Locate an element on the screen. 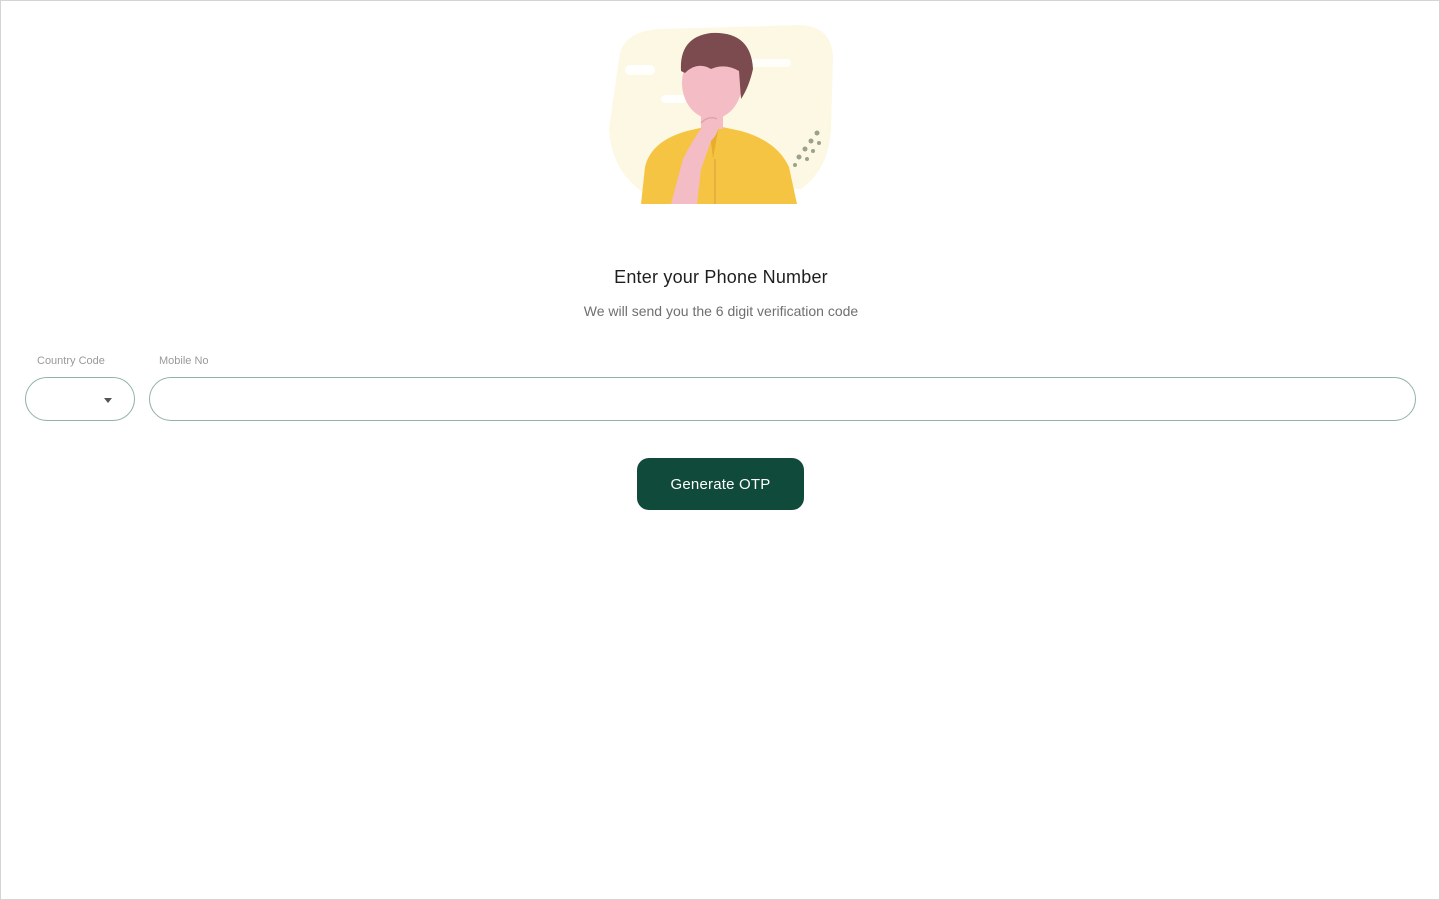 This screenshot has height=900, width=1440. country-code-label: Country Code is located at coordinates (71, 361).